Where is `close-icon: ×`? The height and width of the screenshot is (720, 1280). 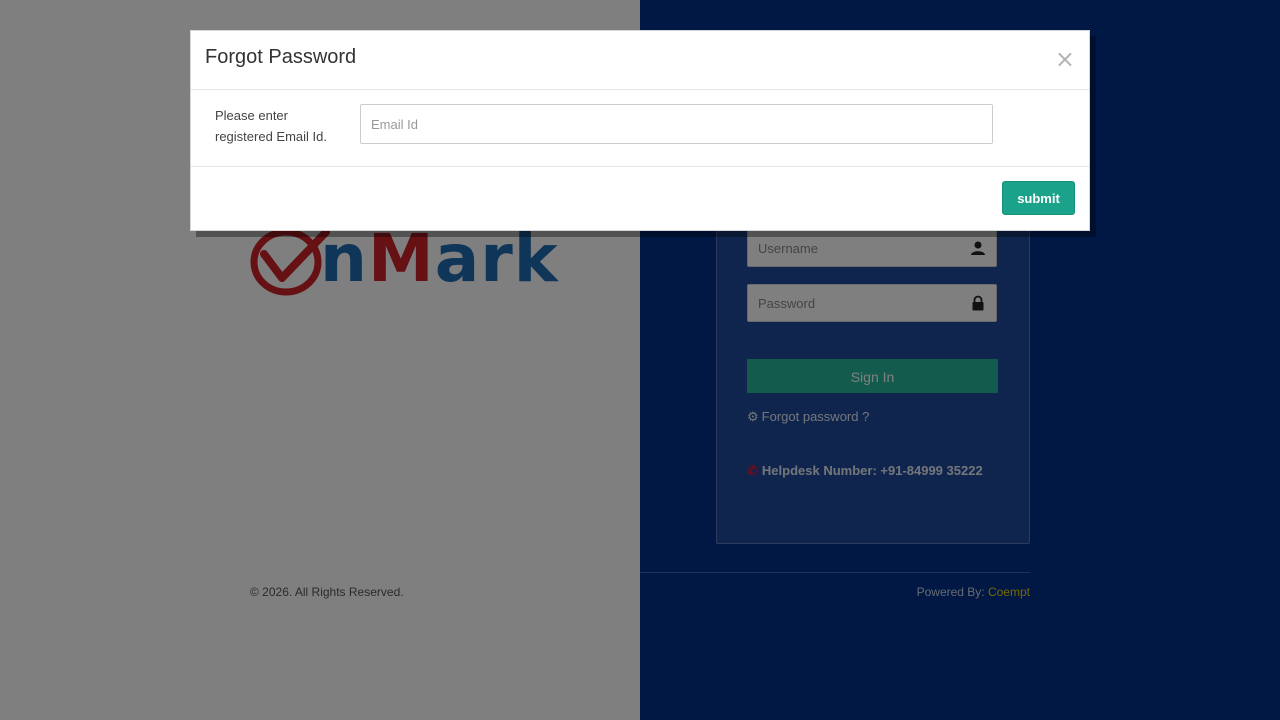
close-icon: × is located at coordinates (1065, 59).